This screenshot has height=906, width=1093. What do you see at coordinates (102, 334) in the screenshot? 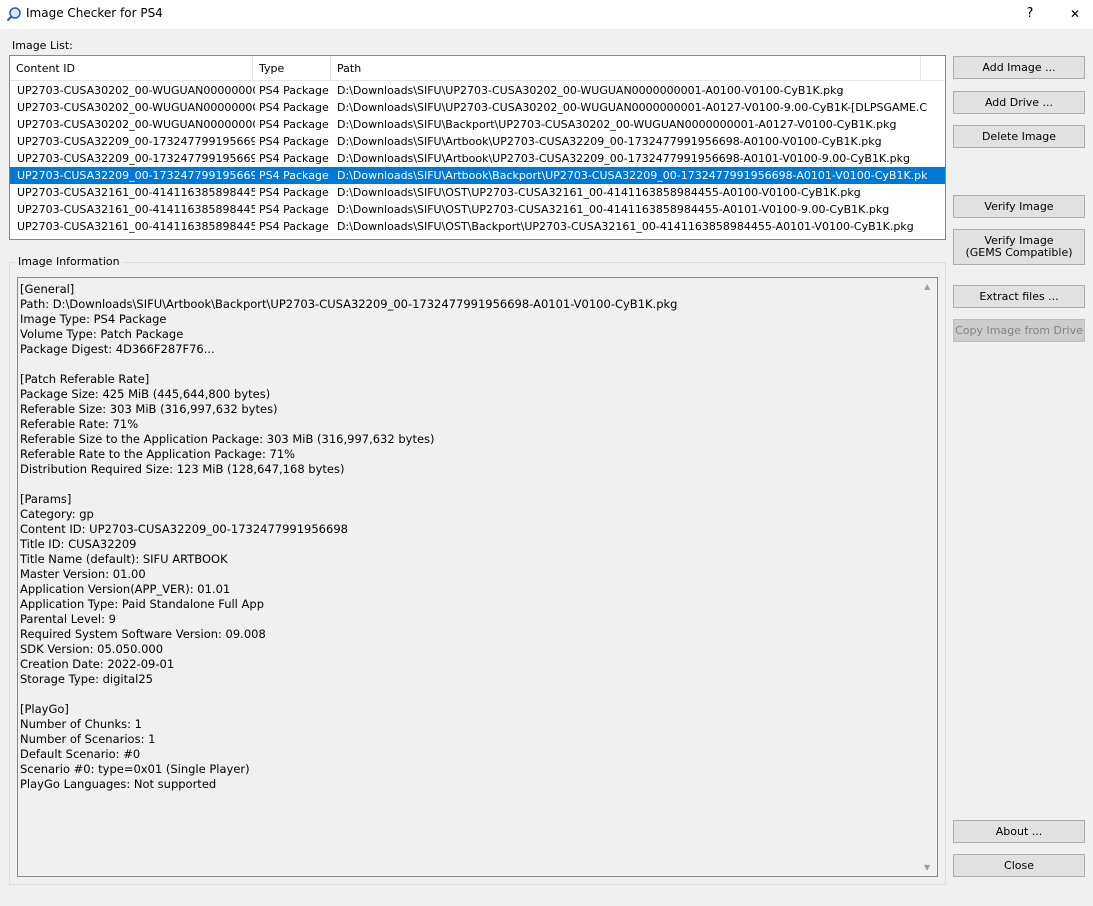
I see `info-line: Volume Type: Patch Package` at bounding box center [102, 334].